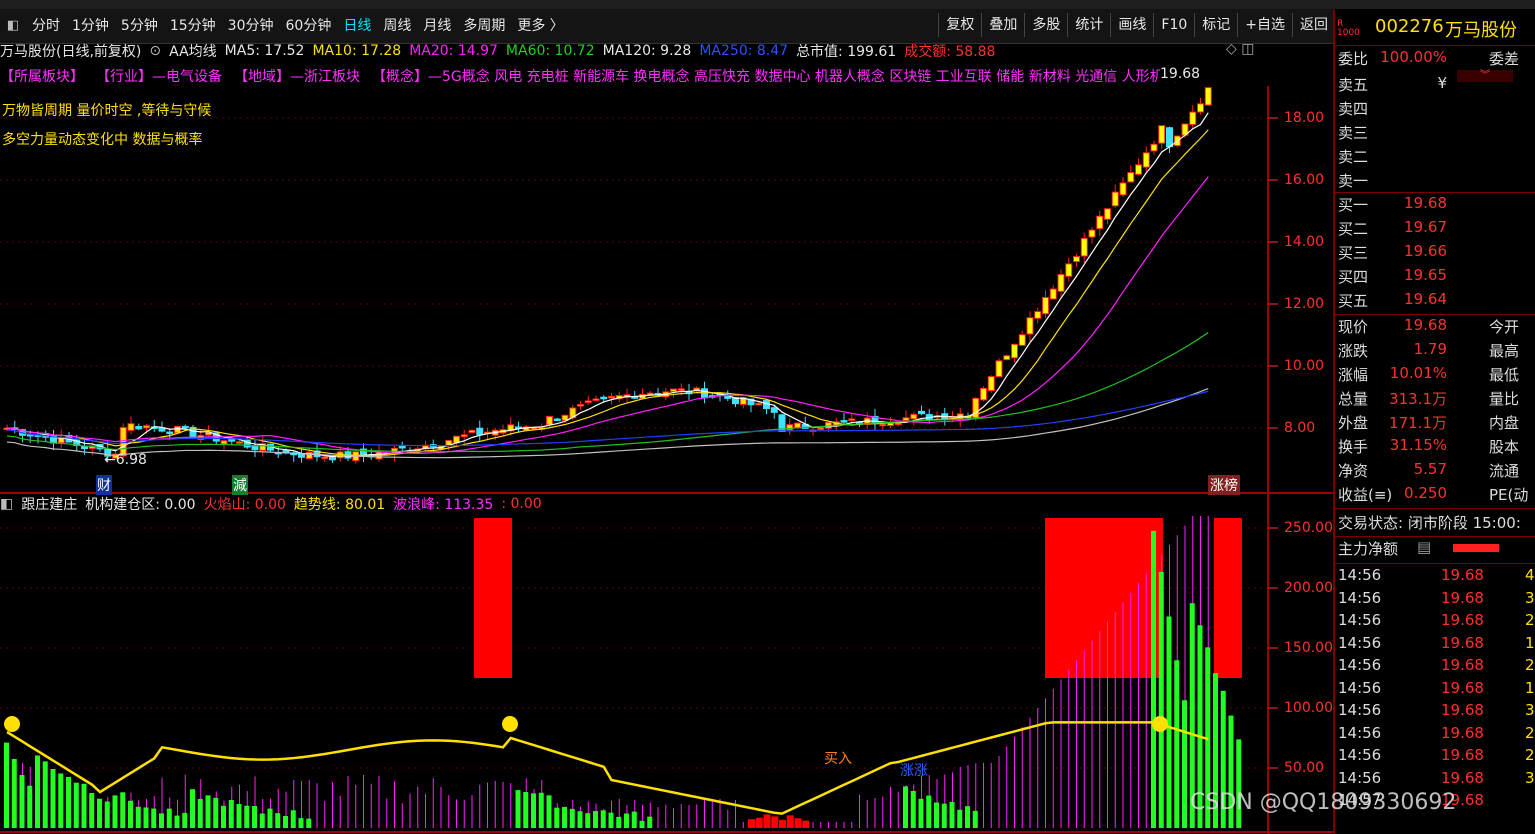  Describe the element at coordinates (1131, 25) in the screenshot. I see `tool-button-4: 画线` at that location.